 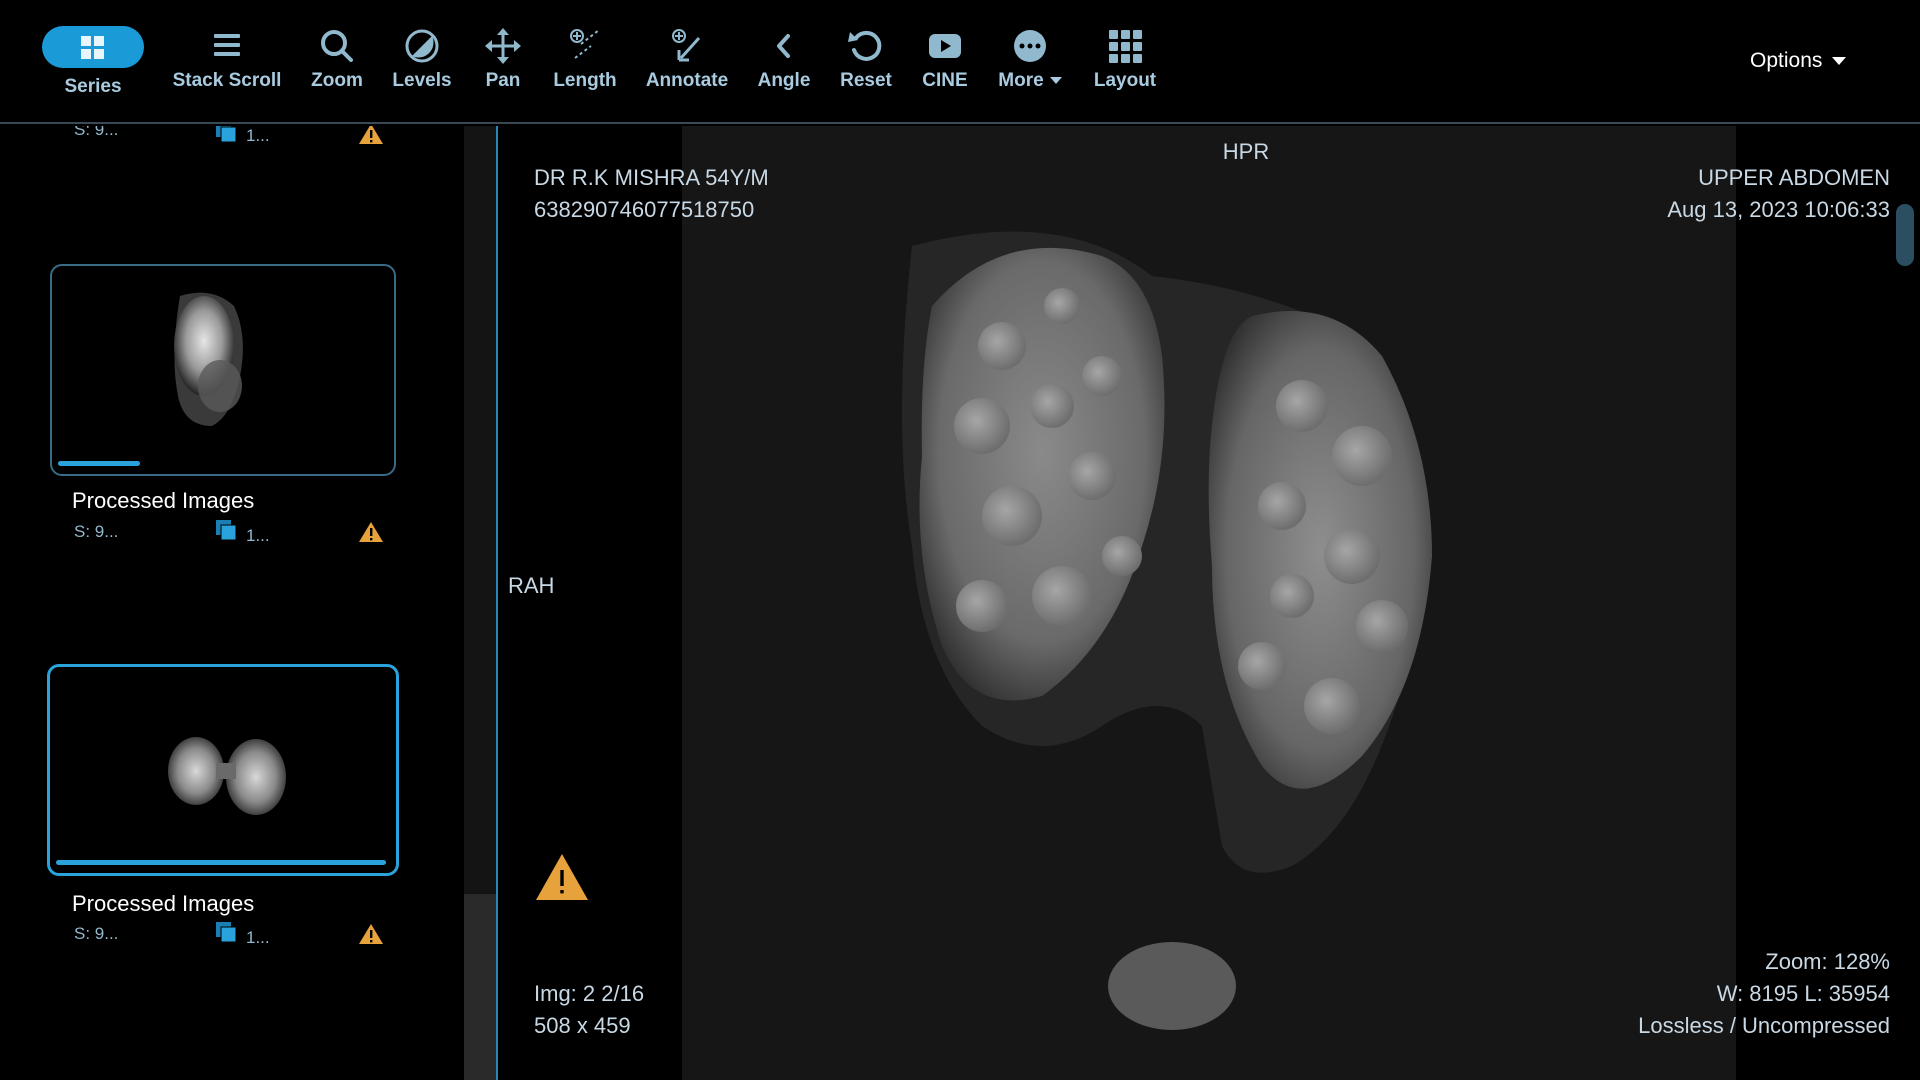 I want to click on pan-icon, so click(x=503, y=46).